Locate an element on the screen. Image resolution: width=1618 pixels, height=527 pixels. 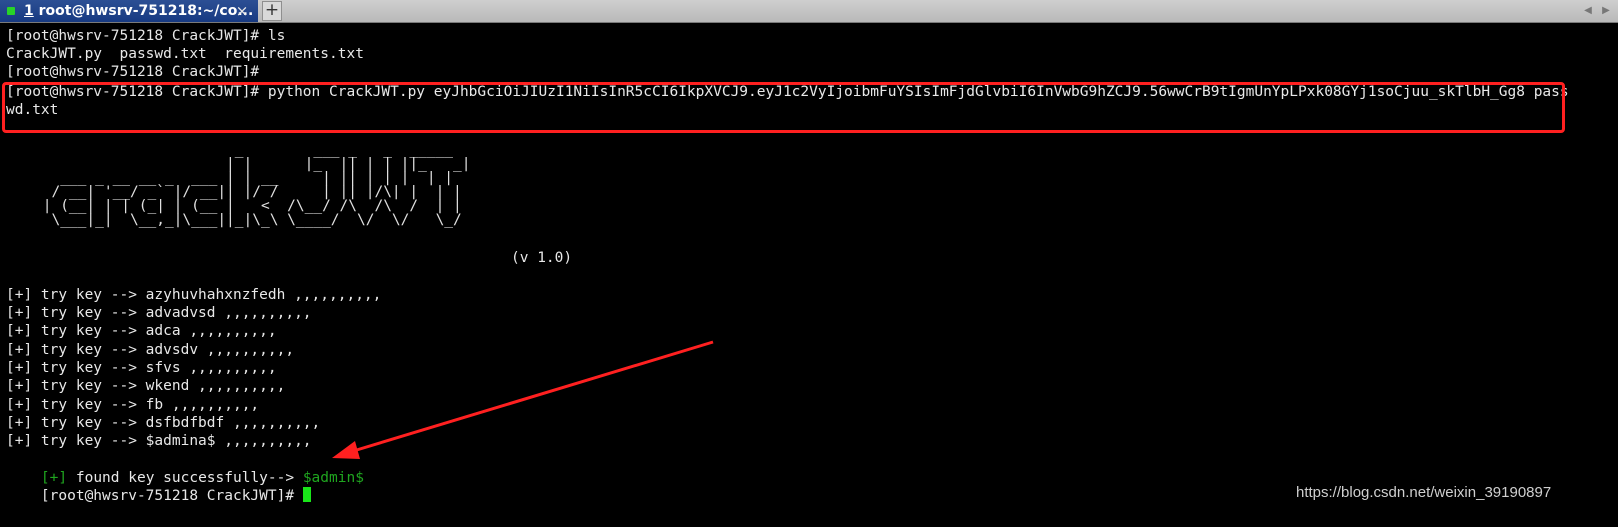
watermark: https://blog.csdn.net/weixin_39190897 is located at coordinates (1424, 492).